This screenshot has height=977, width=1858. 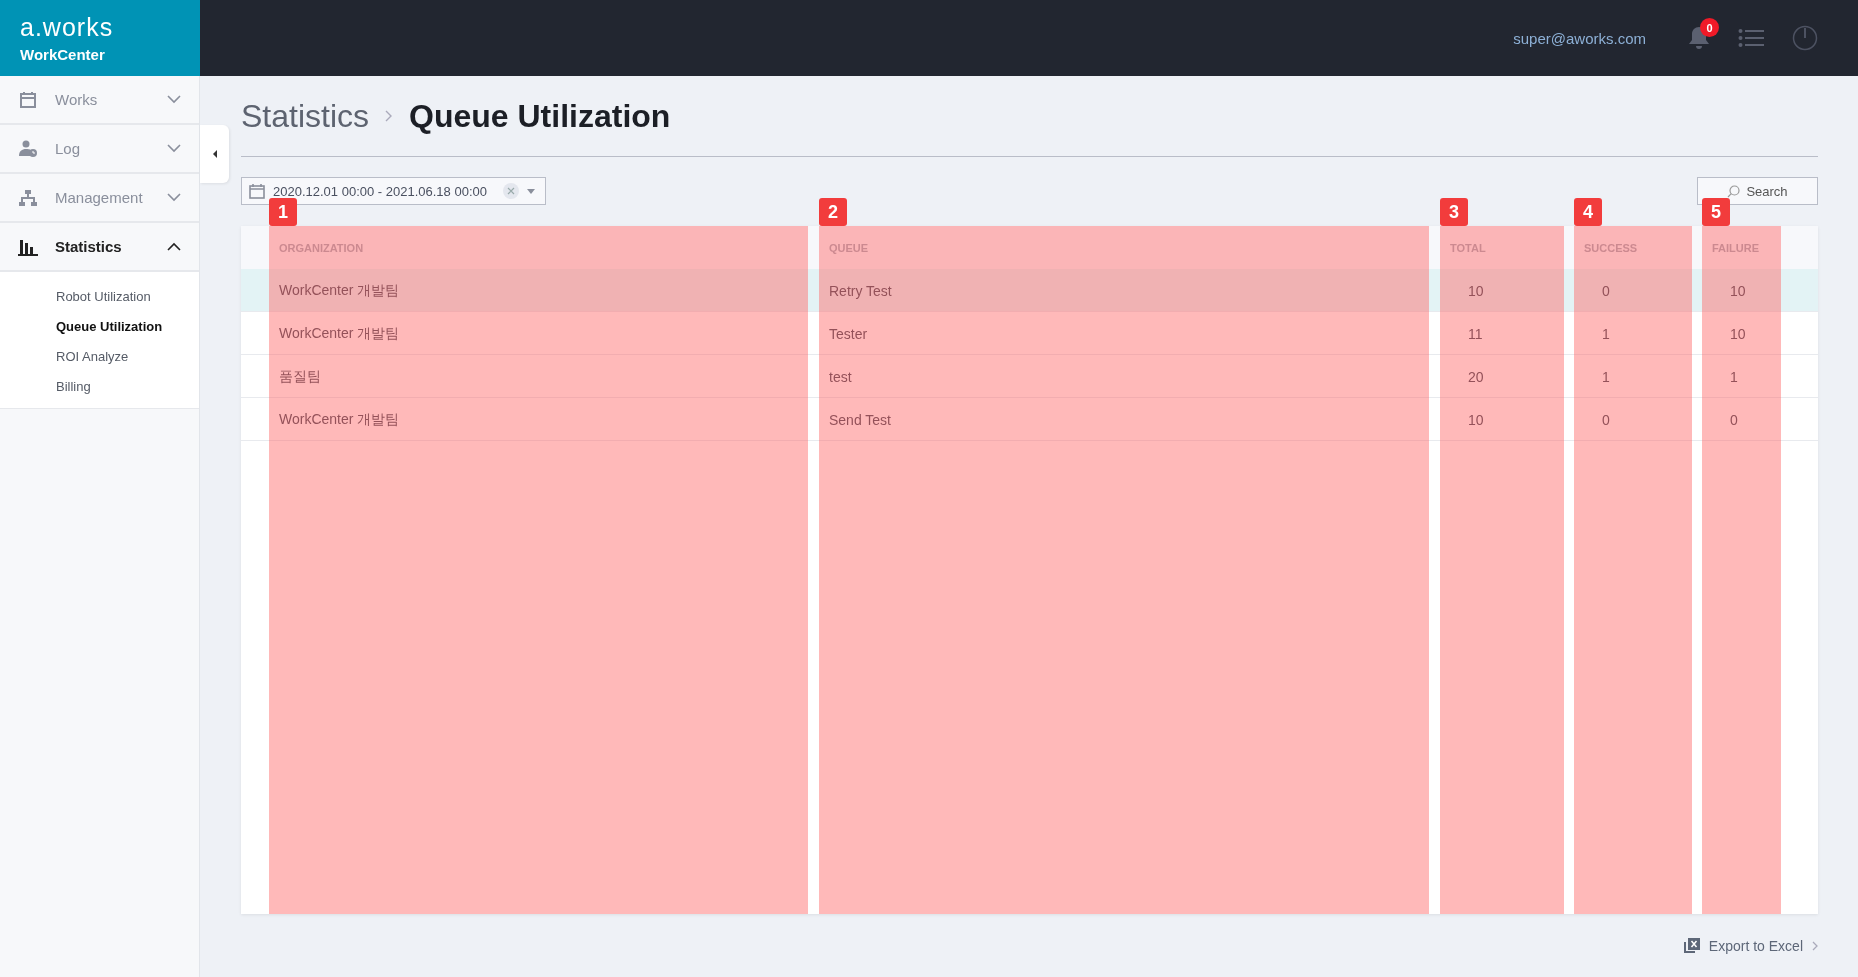 What do you see at coordinates (1475, 334) in the screenshot?
I see `table-cell-text: 11` at bounding box center [1475, 334].